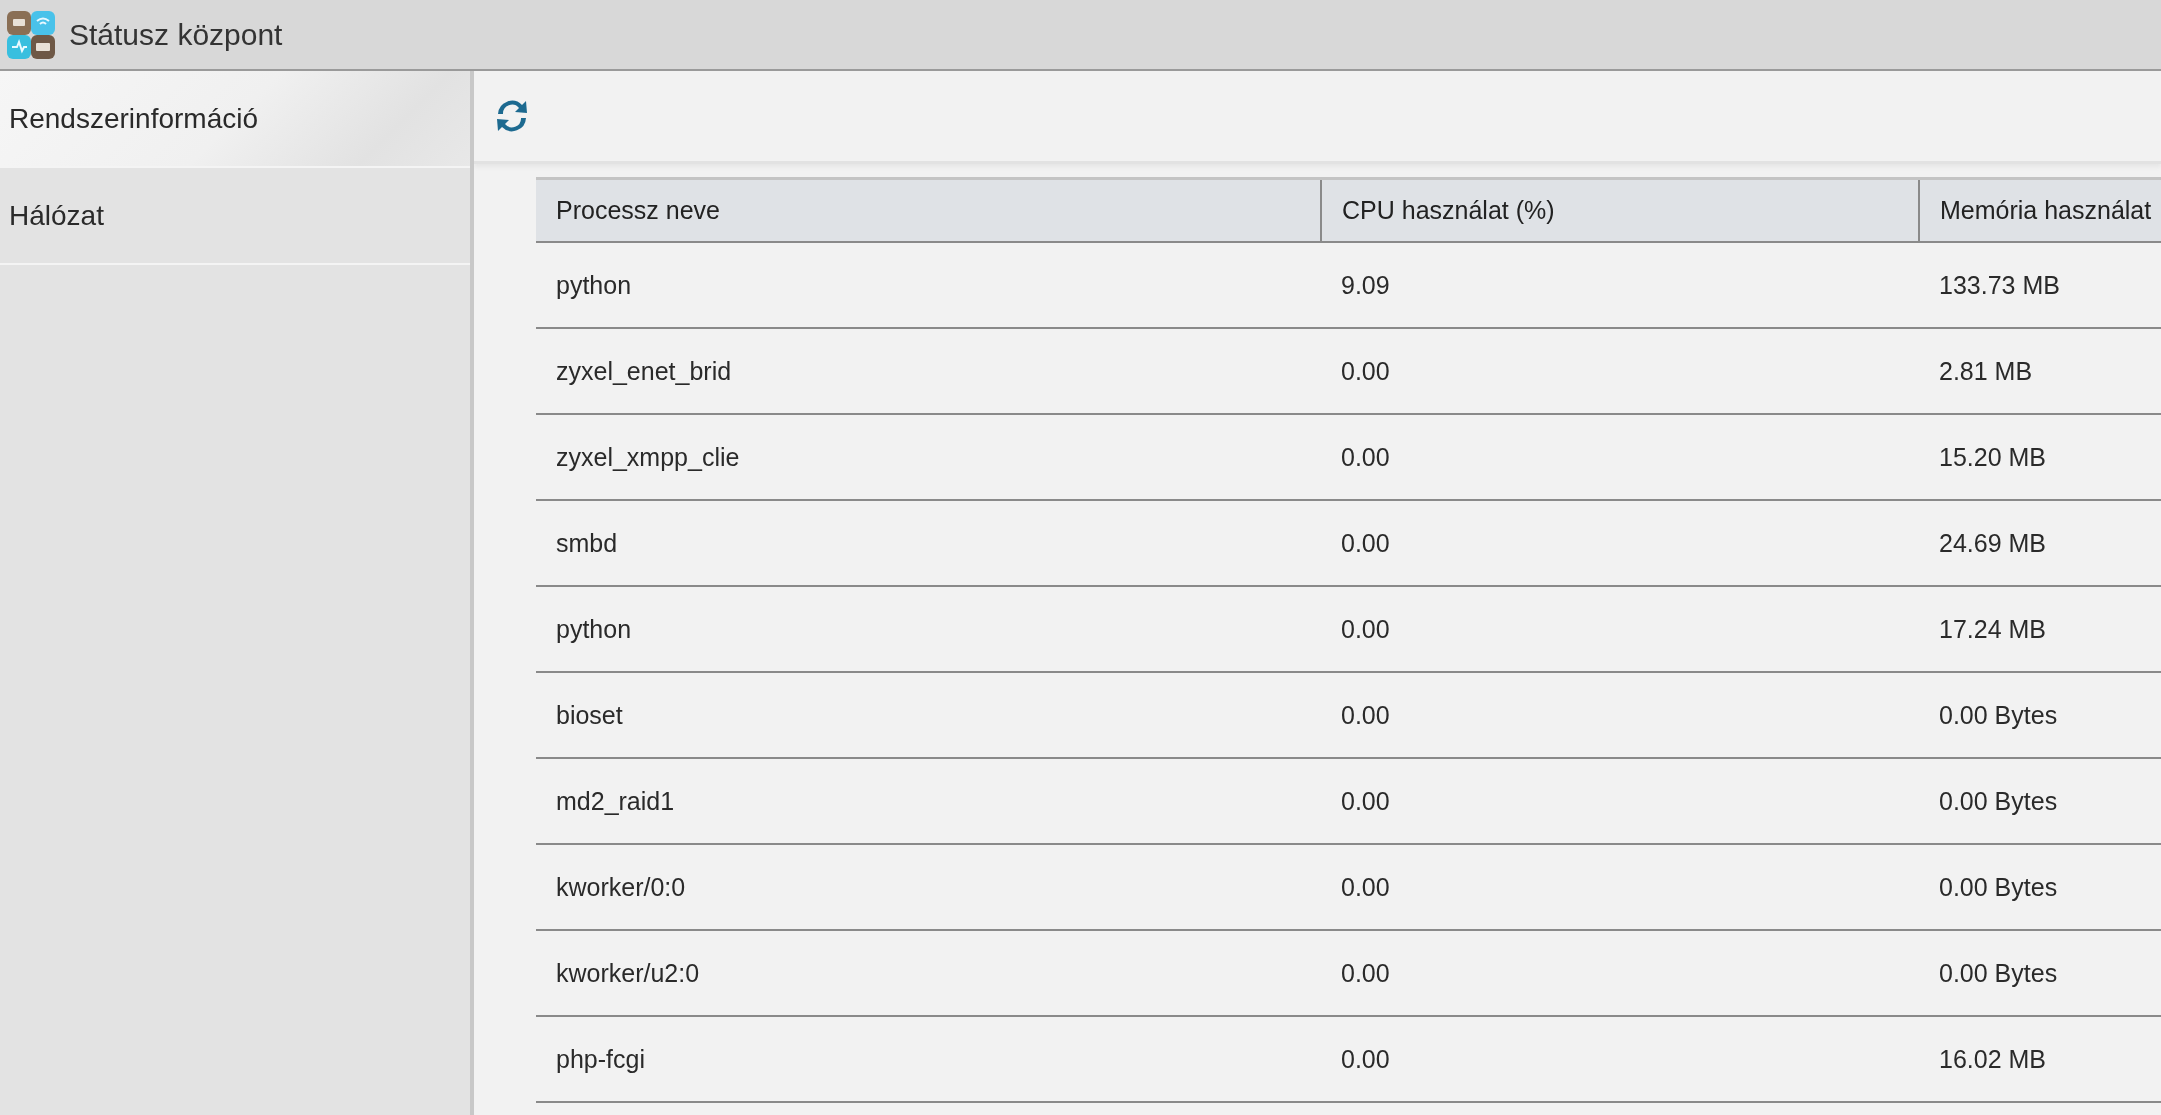  Describe the element at coordinates (928, 887) in the screenshot. I see `table-cell: kworker/0:0` at that location.